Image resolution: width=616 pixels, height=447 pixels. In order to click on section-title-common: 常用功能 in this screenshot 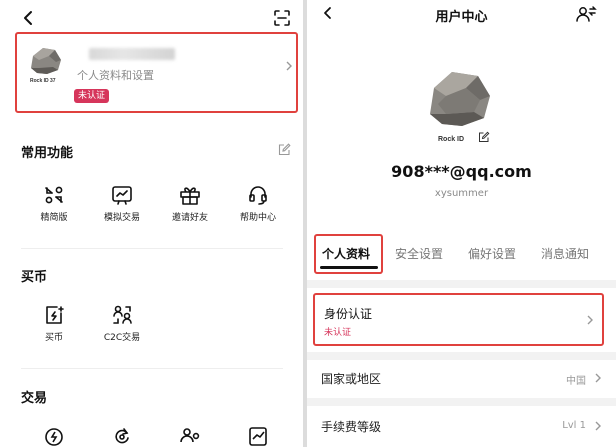, I will do `click(47, 153)`.